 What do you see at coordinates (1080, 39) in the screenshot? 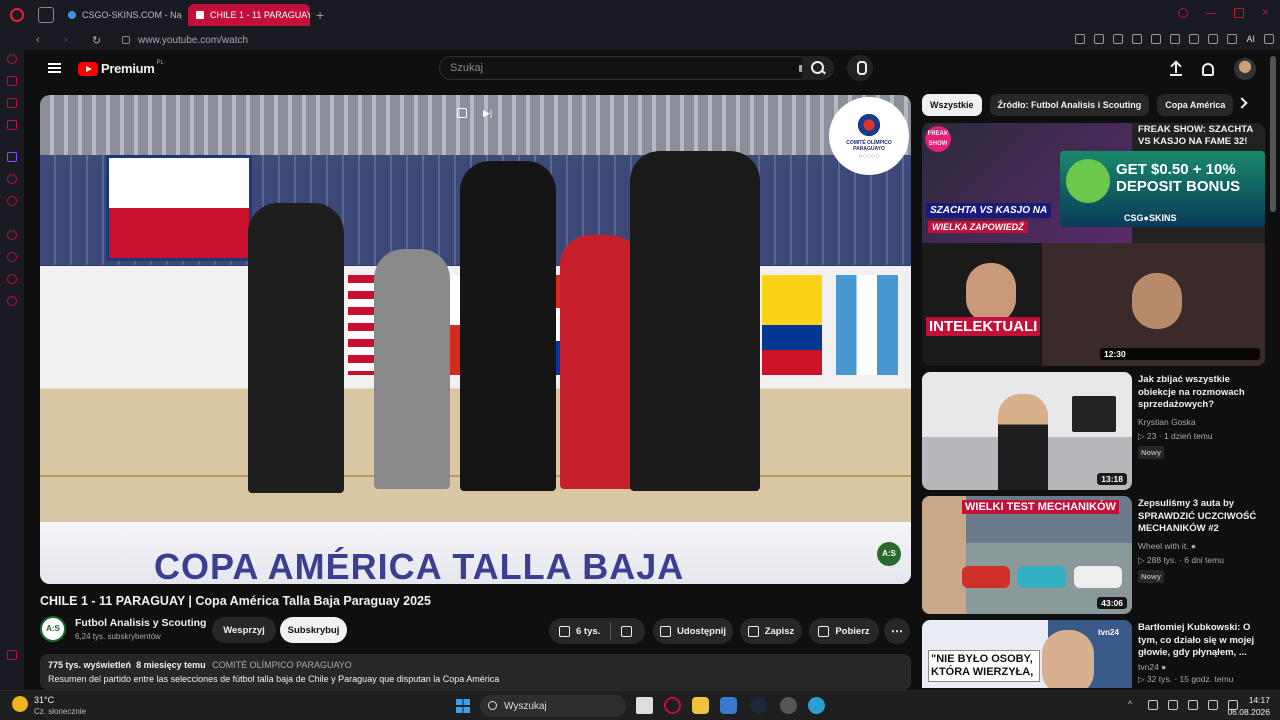
I see `pin-icon` at bounding box center [1080, 39].